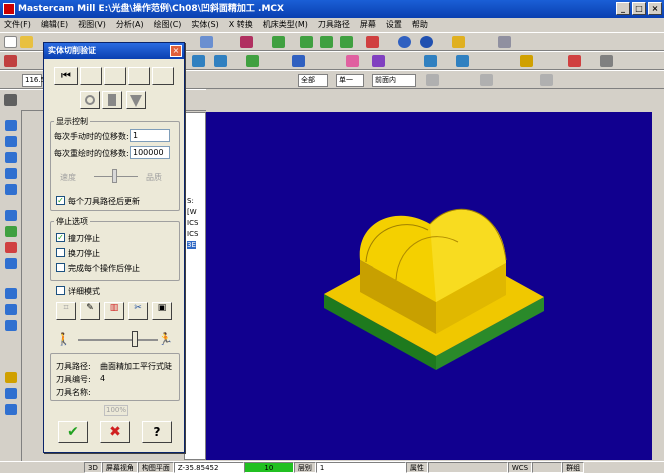 The width and height of the screenshot is (664, 473). What do you see at coordinates (162, 311) in the screenshot?
I see `save-stl-icon: ▣` at bounding box center [162, 311].